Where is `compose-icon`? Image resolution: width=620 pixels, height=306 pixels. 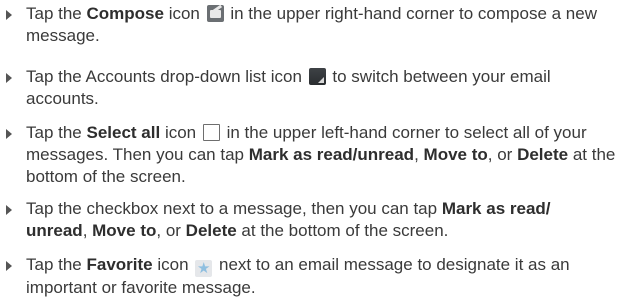 compose-icon is located at coordinates (215, 13).